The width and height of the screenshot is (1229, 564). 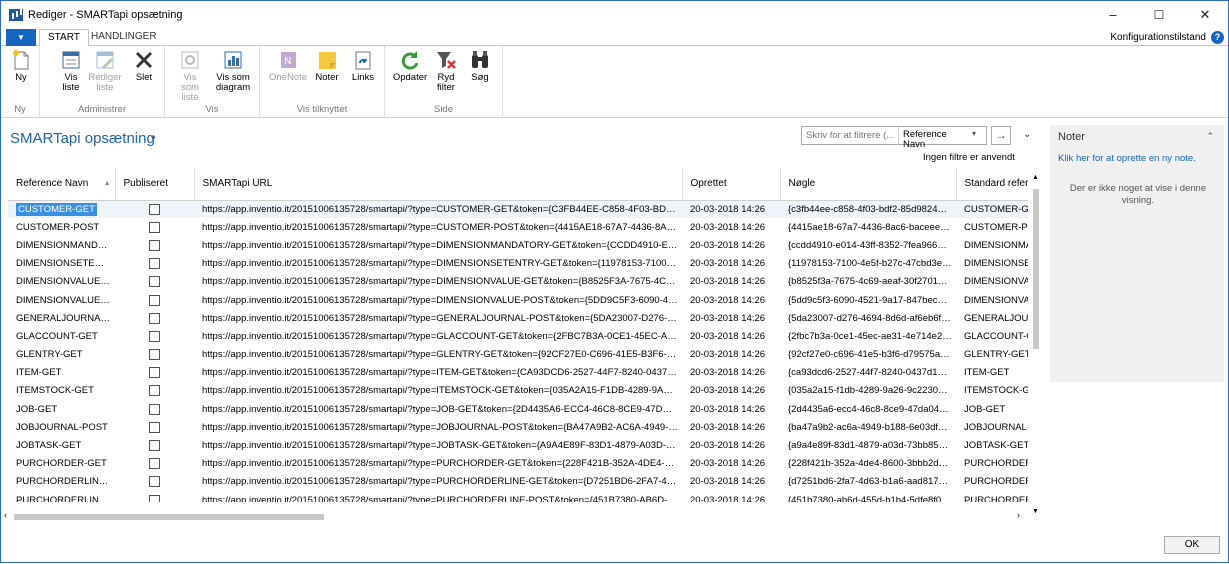 I want to click on cell-reference-navn: GLACCOUNT-GET, so click(x=61, y=336).